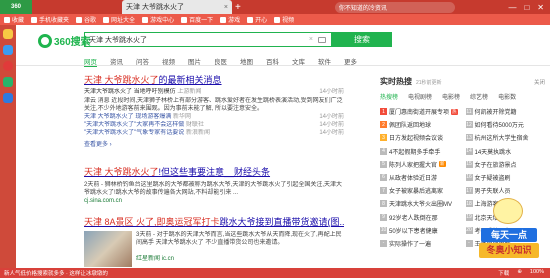 This screenshot has width=550, height=278. I want to click on hot-rank: 8, so click(383, 204).